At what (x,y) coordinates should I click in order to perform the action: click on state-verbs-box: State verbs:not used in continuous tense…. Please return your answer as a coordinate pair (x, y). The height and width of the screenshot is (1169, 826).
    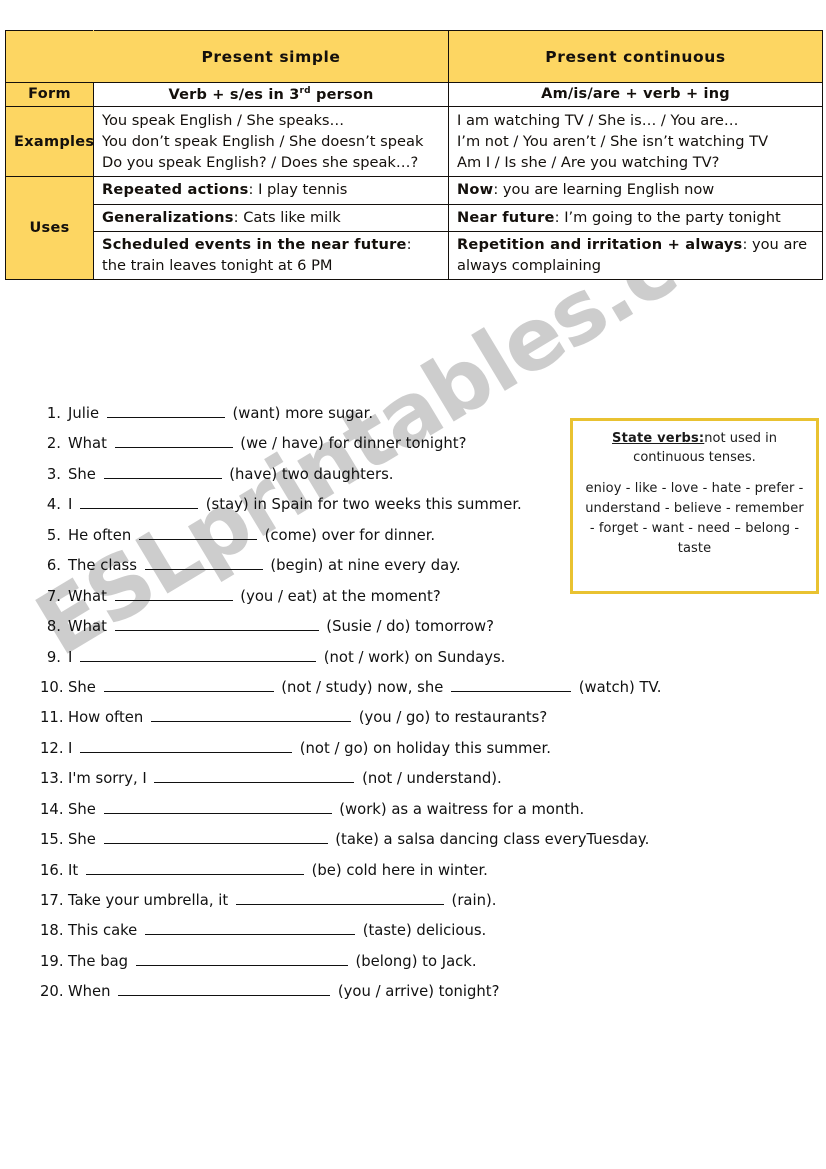
    Looking at the image, I should click on (694, 506).